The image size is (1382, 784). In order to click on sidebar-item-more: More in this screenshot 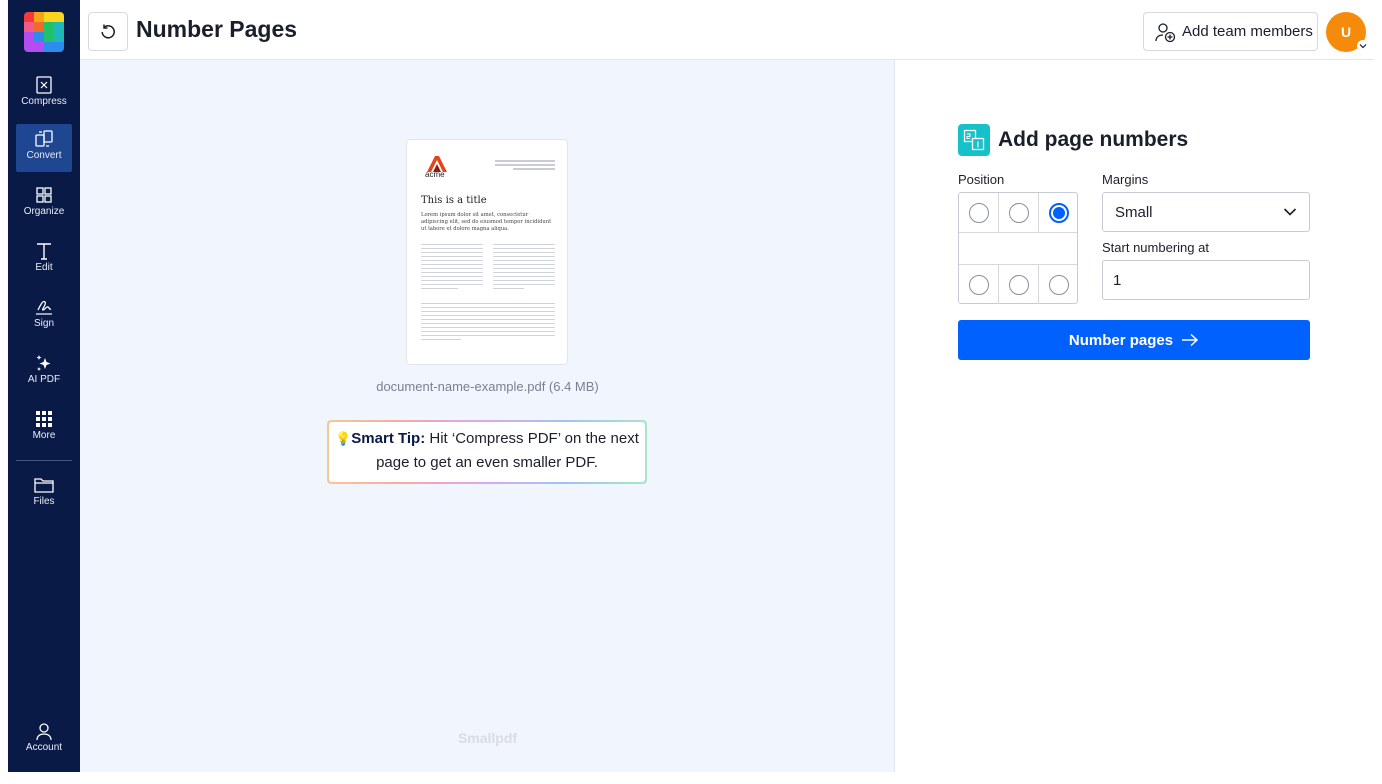, I will do `click(44, 428)`.